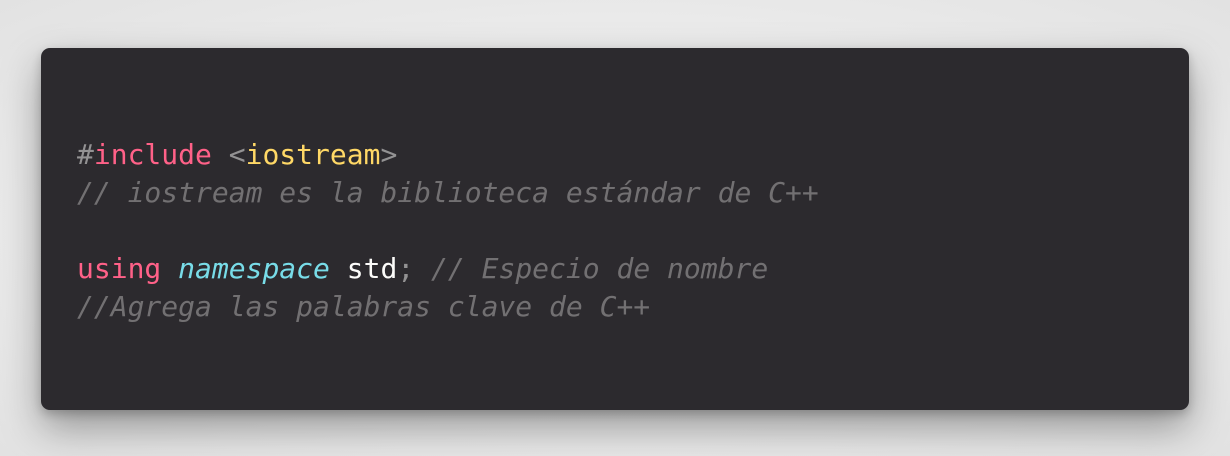 Image resolution: width=1230 pixels, height=456 pixels. Describe the element at coordinates (119, 268) in the screenshot. I see `using-keyword: using` at that location.